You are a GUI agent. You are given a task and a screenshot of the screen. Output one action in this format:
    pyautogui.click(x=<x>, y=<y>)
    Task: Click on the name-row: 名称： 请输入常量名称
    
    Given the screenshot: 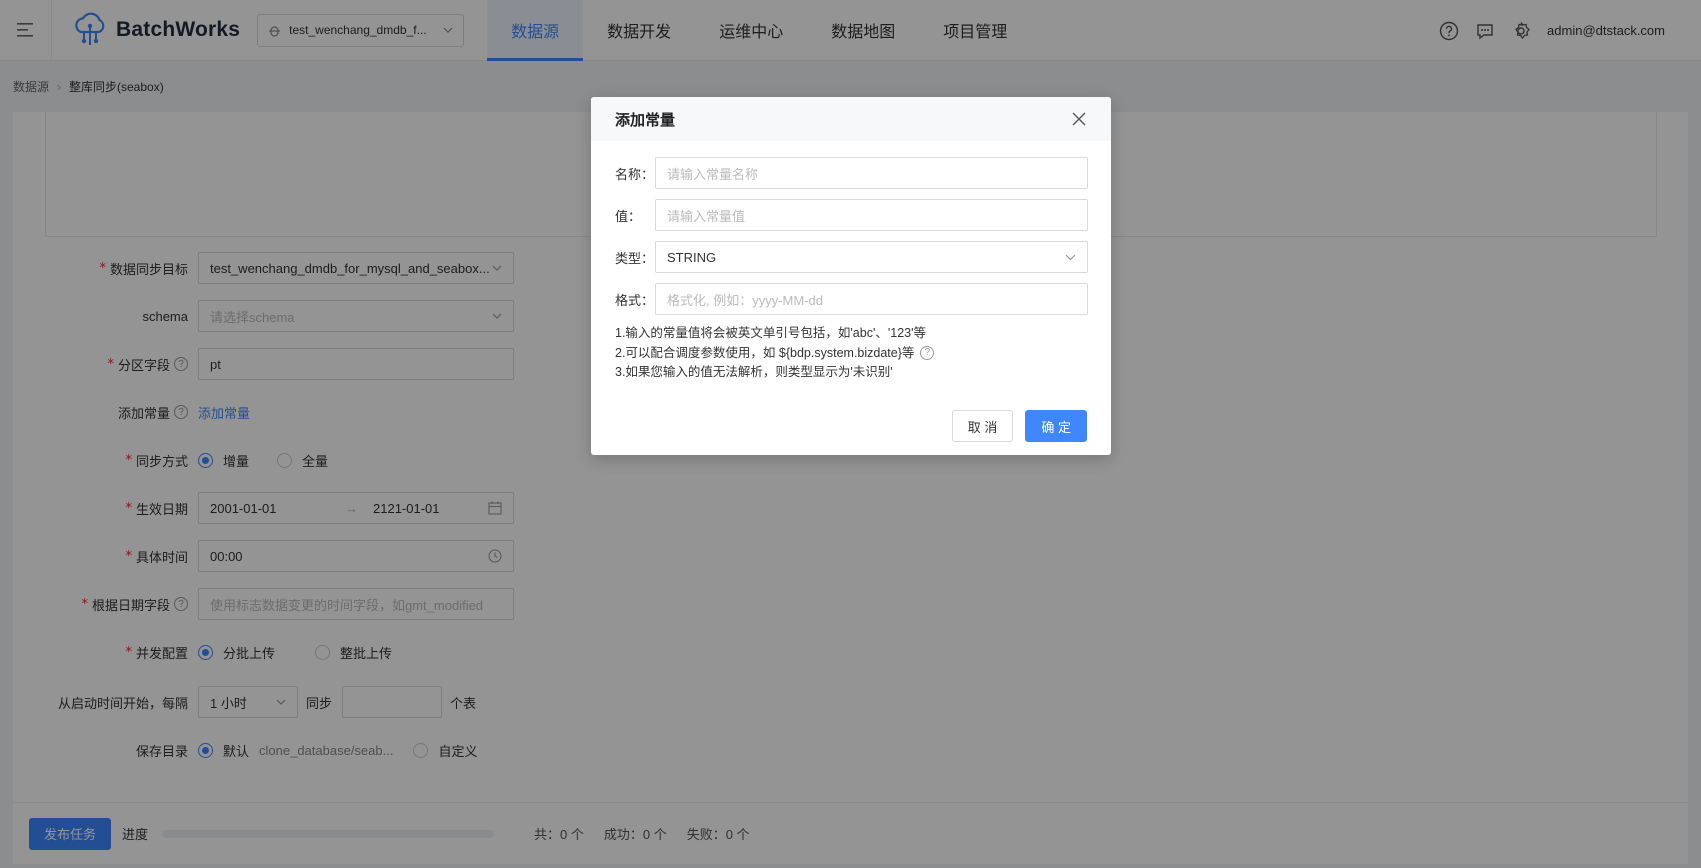 What is the action you would take?
    pyautogui.click(x=851, y=173)
    